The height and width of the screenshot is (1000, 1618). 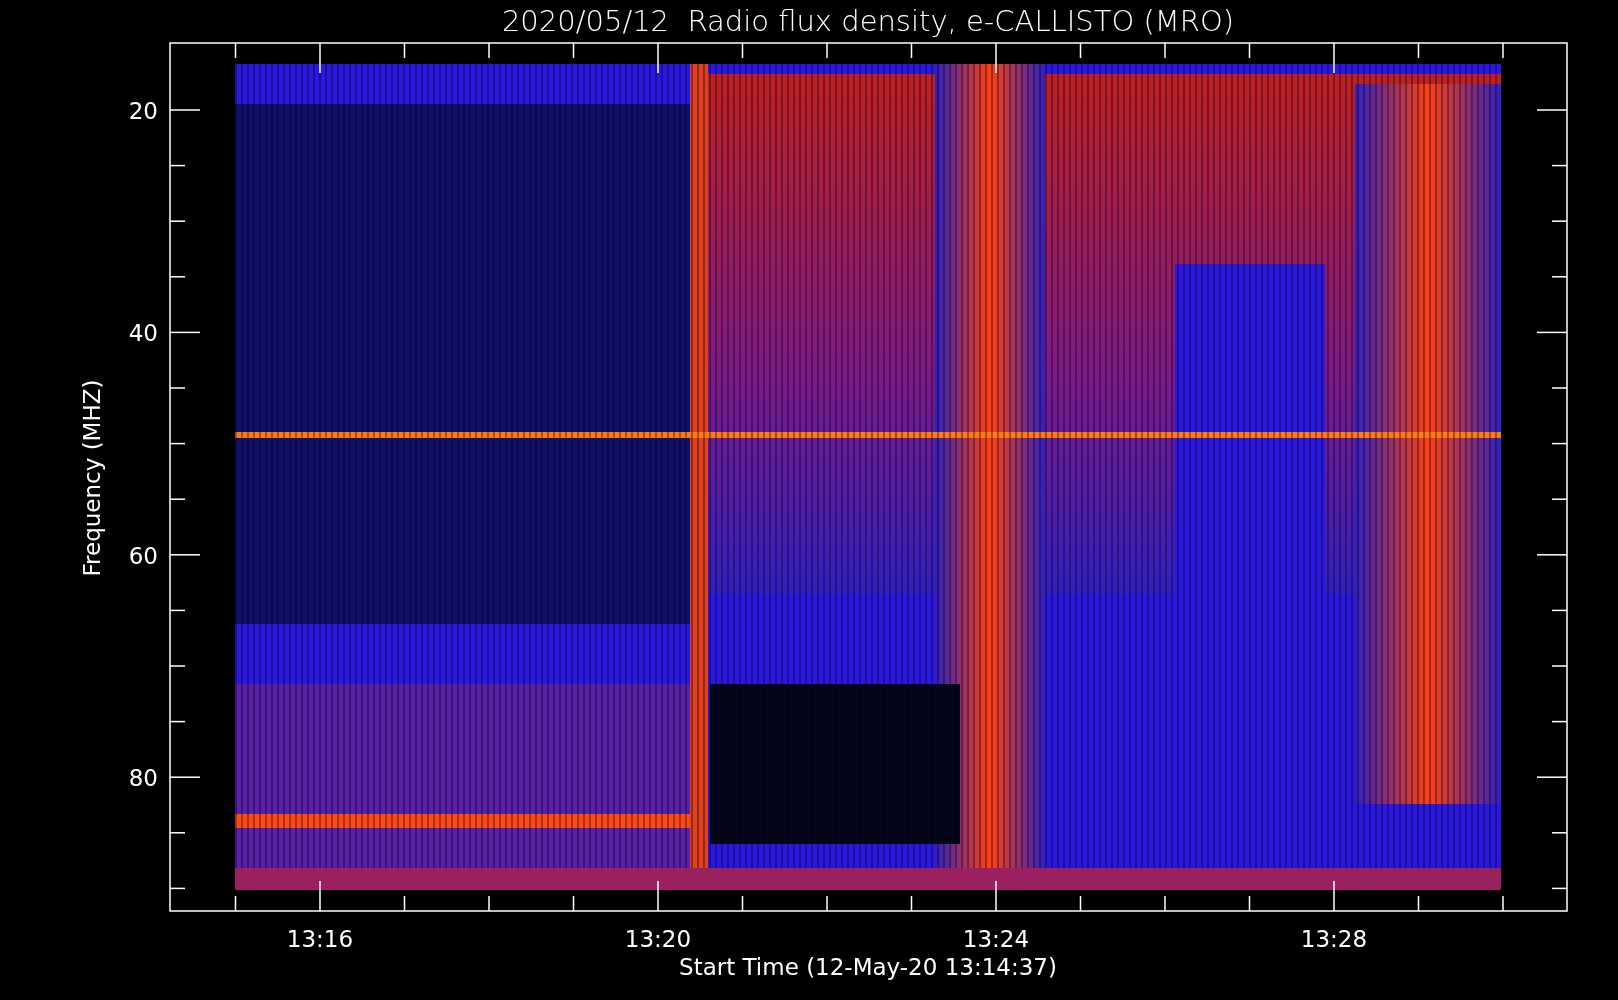 I want to click on tick-label: 80, so click(x=143, y=778).